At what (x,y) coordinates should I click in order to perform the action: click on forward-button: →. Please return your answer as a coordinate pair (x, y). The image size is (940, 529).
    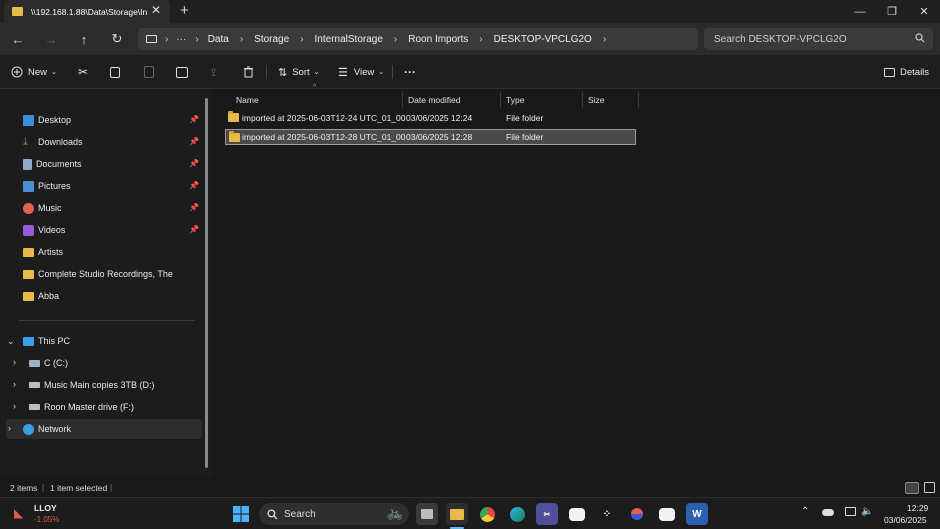
    Looking at the image, I should click on (51, 39).